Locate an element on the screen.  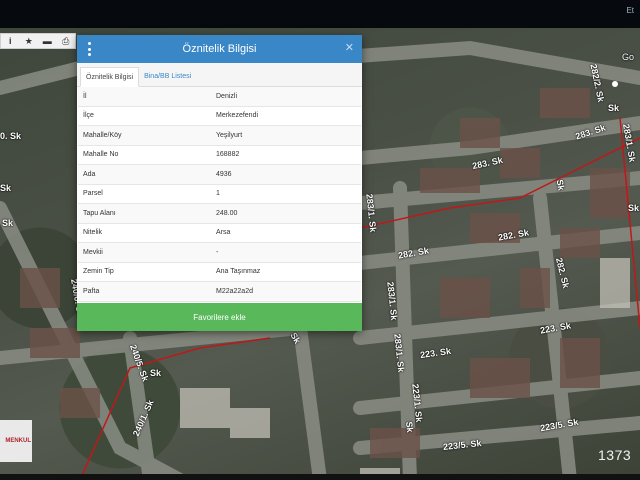
dialog-header: Öznitelik Bilgisi ✕ is located at coordinates (219, 49).